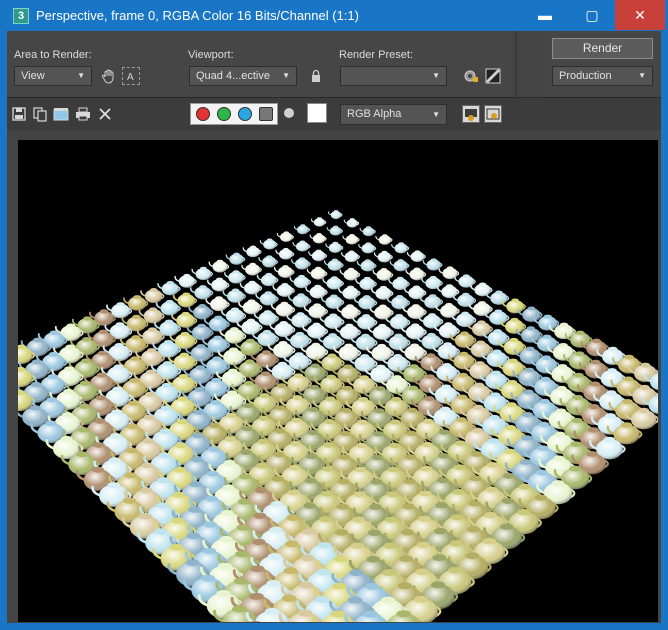  I want to click on app-icon: 3, so click(21, 16).